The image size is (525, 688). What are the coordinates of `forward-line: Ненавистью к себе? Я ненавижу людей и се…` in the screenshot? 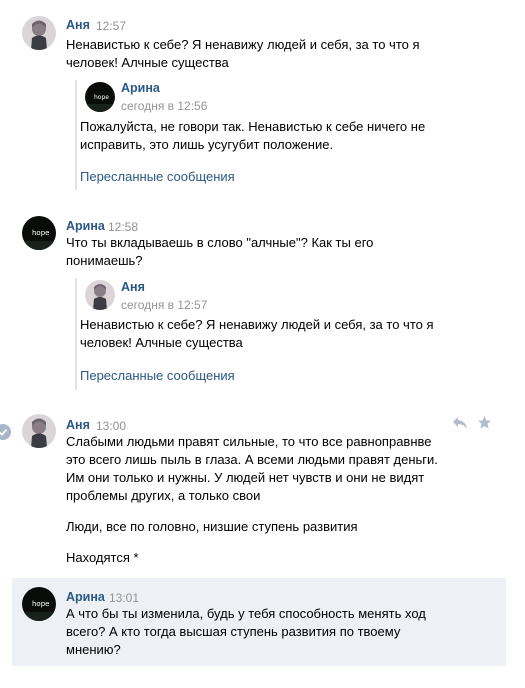 It's located at (257, 324).